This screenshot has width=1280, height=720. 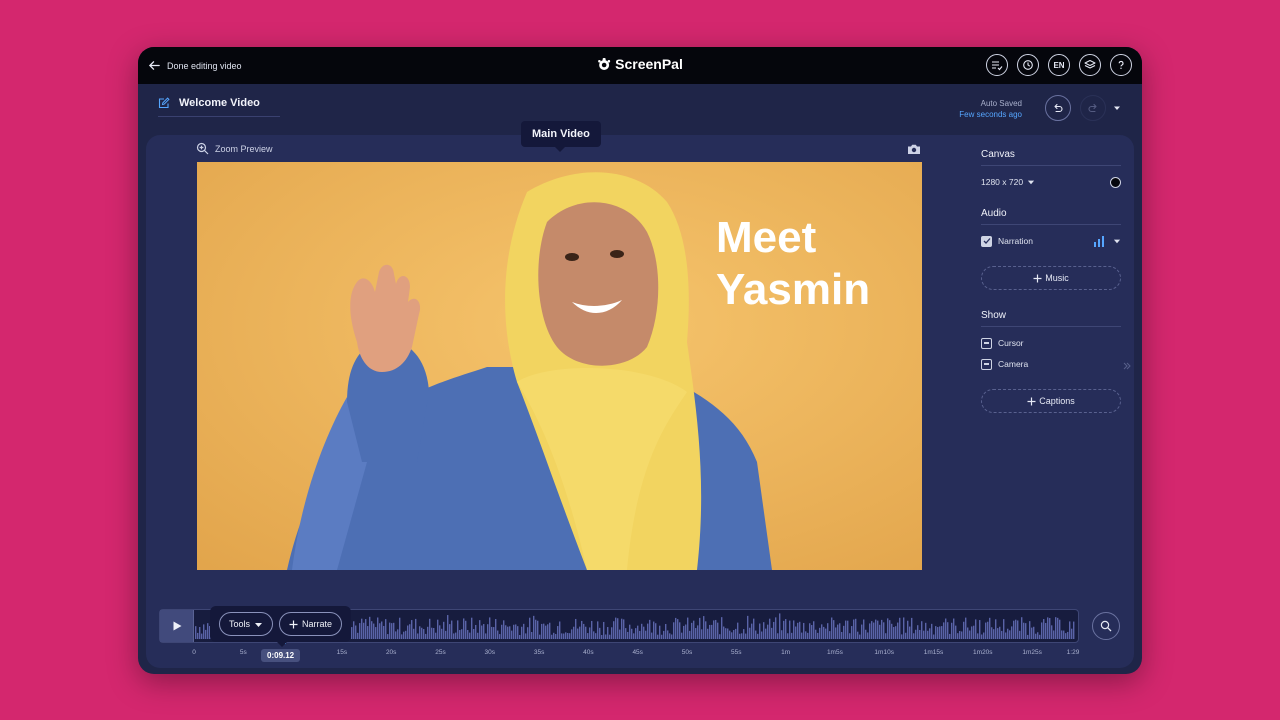 What do you see at coordinates (234, 148) in the screenshot?
I see `zoom-preview-button: Zoom Preview` at bounding box center [234, 148].